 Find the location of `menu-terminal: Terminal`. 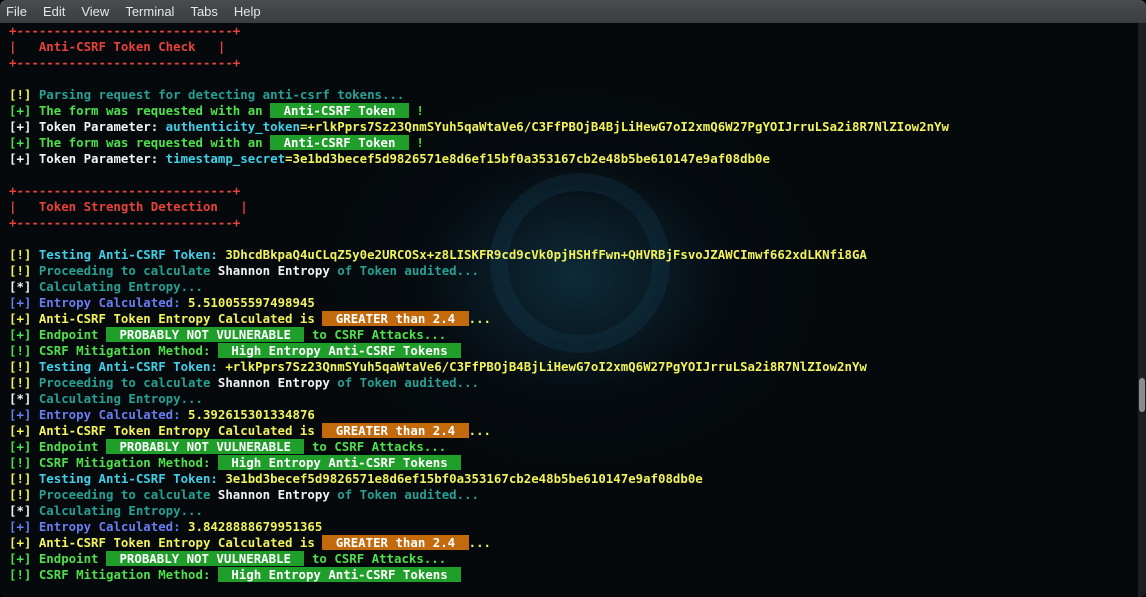

menu-terminal: Terminal is located at coordinates (149, 11).